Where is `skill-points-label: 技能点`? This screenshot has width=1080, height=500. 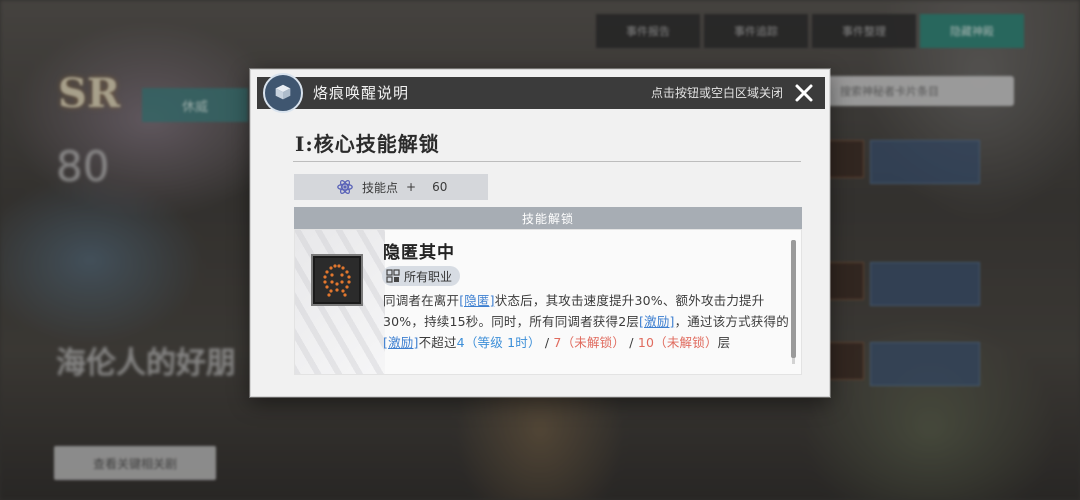 skill-points-label: 技能点 is located at coordinates (380, 187).